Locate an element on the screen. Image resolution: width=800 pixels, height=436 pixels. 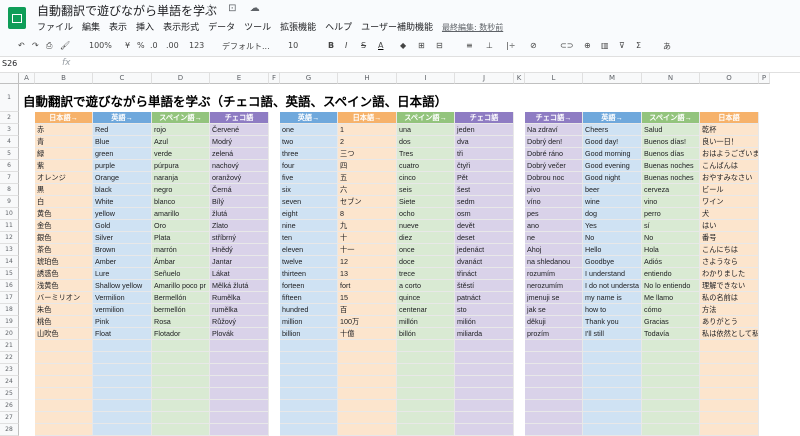
table-cell: ビール is located at coordinates (729, 190).